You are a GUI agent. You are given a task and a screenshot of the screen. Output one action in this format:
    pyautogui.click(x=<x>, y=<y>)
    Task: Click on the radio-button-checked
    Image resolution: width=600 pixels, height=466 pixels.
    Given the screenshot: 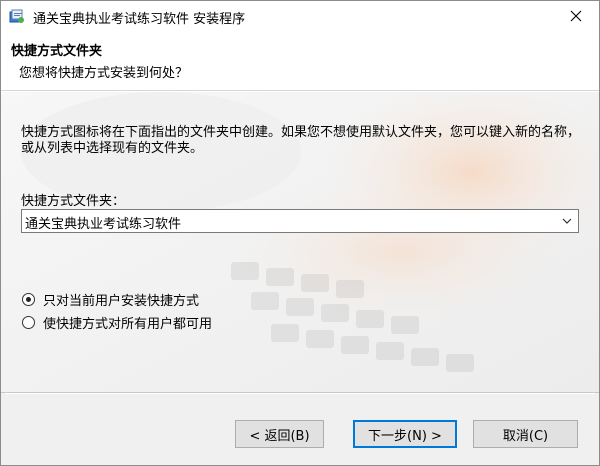 What is the action you would take?
    pyautogui.click(x=28, y=299)
    